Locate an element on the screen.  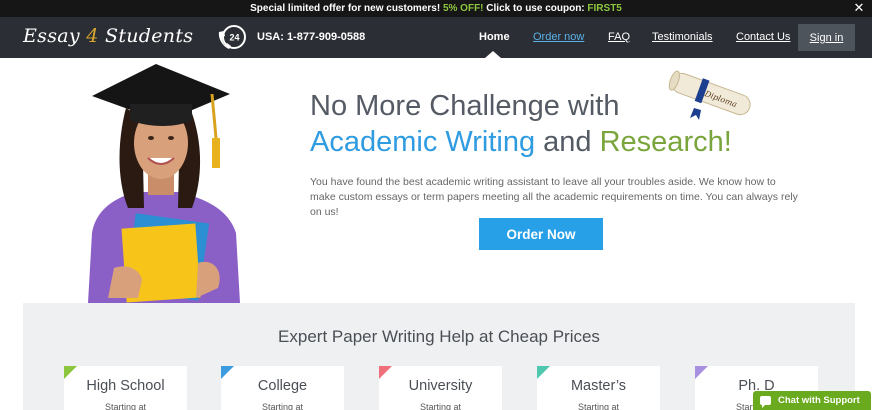
headline-line-1: No More Challenge with is located at coordinates (465, 106).